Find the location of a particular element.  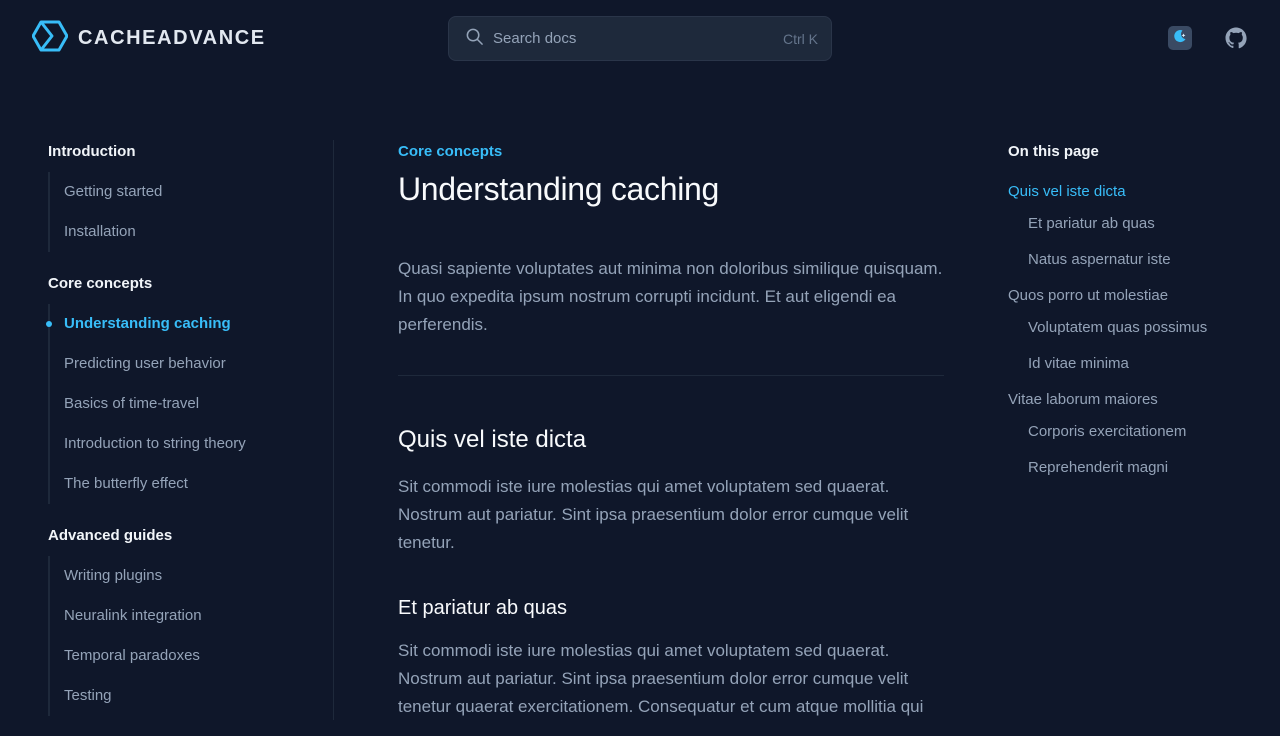

toc-item: Quos porro ut molestiae is located at coordinates (1138, 300).